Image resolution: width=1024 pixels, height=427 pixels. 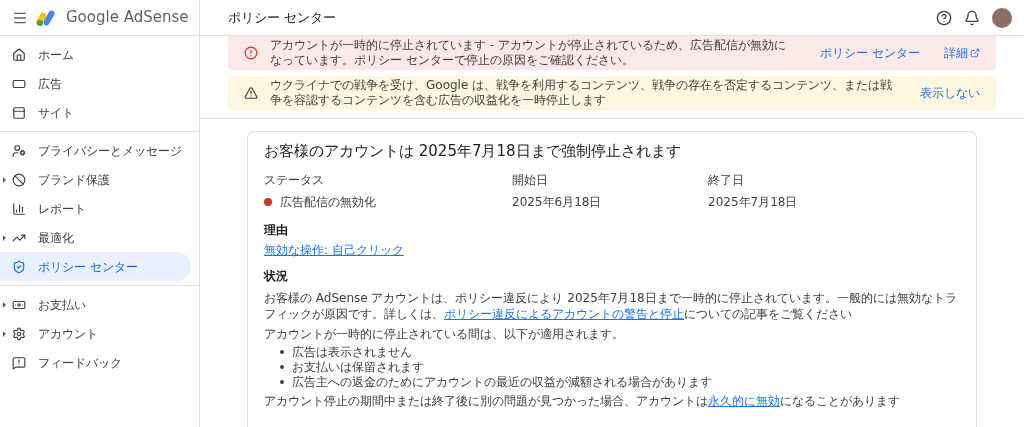 I want to click on sidebar-item: プライバシーとメッセージ, so click(x=95, y=150).